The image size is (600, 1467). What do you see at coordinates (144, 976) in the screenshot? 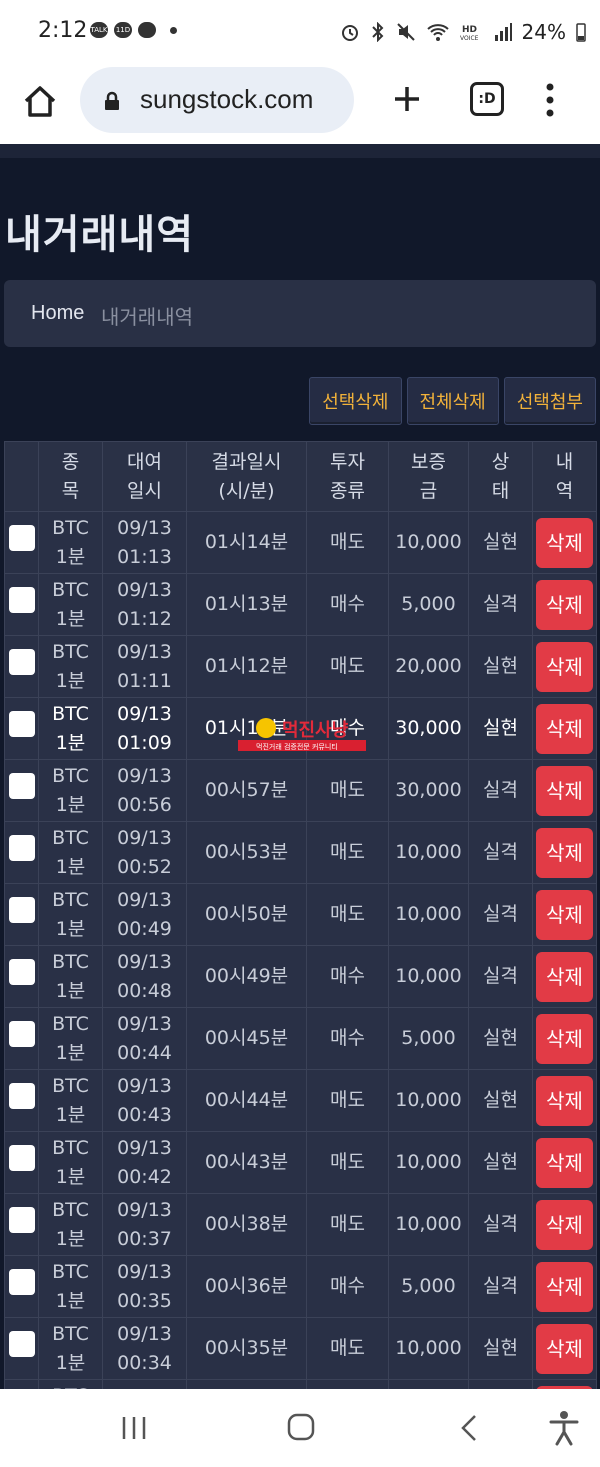
I see `rent-time-cell: 09/13 00:48` at bounding box center [144, 976].